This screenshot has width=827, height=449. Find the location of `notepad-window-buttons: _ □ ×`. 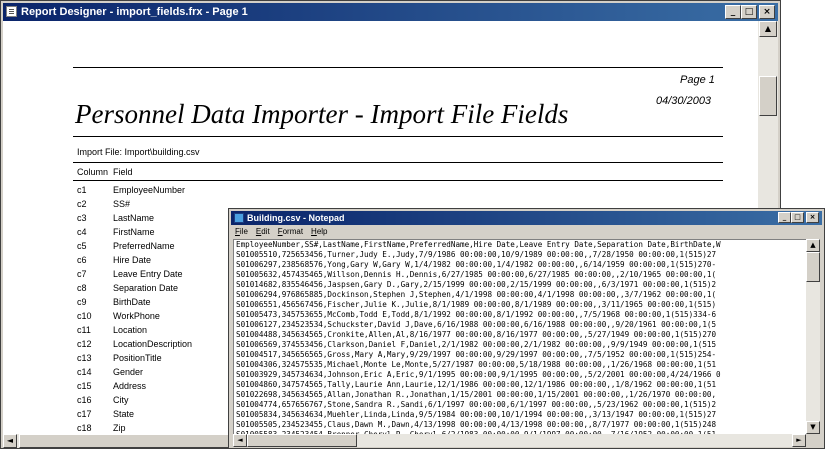

notepad-window-buttons: _ □ × is located at coordinates (798, 217).